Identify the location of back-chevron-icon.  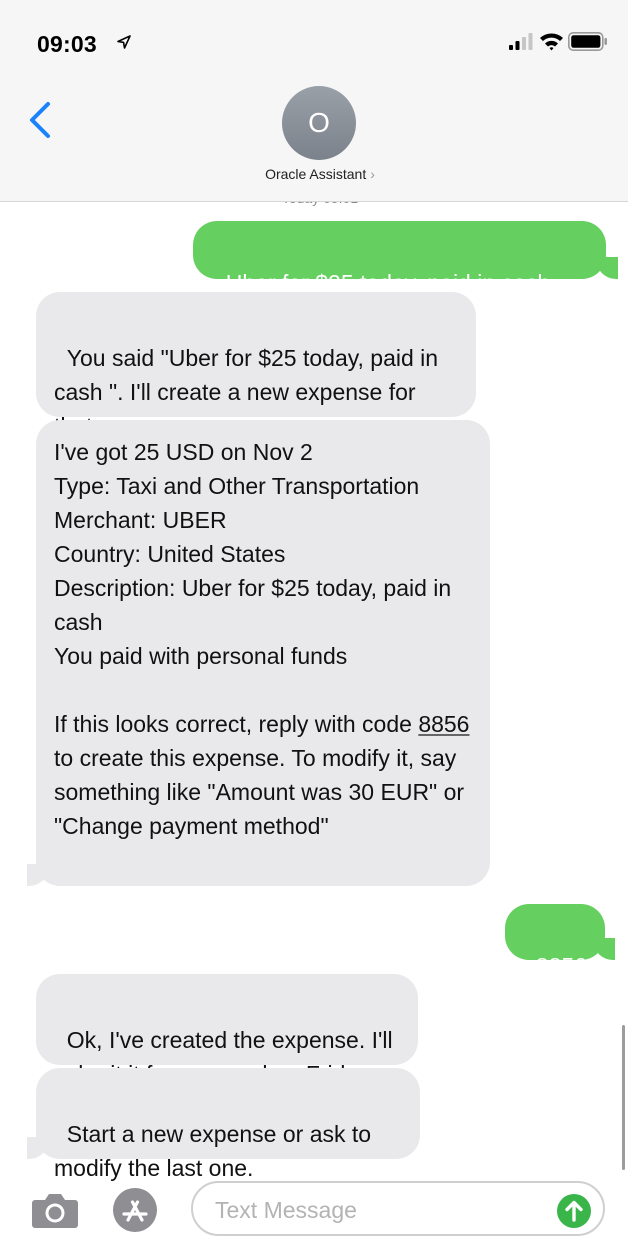
(40, 120).